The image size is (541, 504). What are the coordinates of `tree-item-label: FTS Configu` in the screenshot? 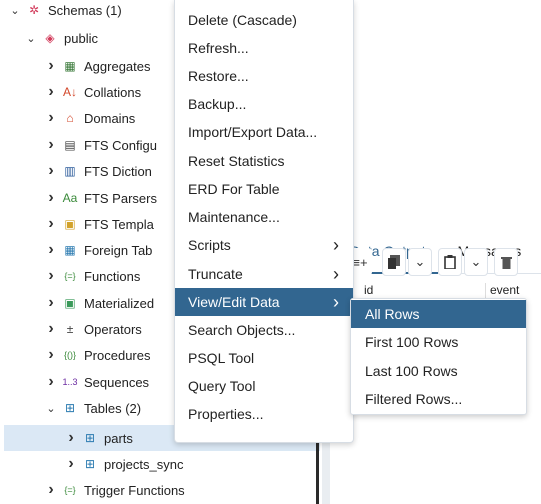 It's located at (120, 145).